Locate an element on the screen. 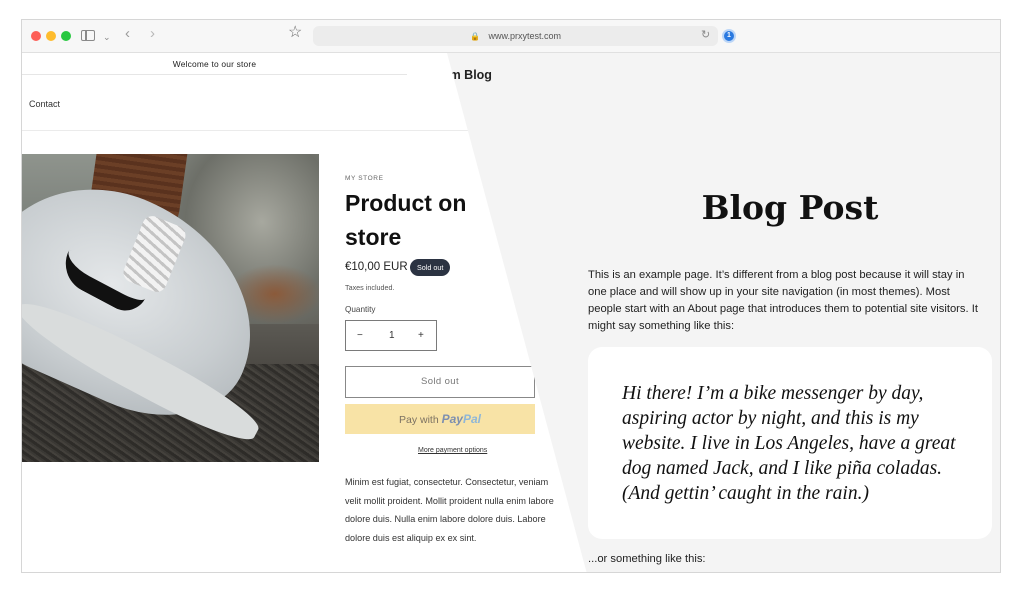 Image resolution: width=1024 pixels, height=593 pixels. product-vendor: MY STORE is located at coordinates (364, 178).